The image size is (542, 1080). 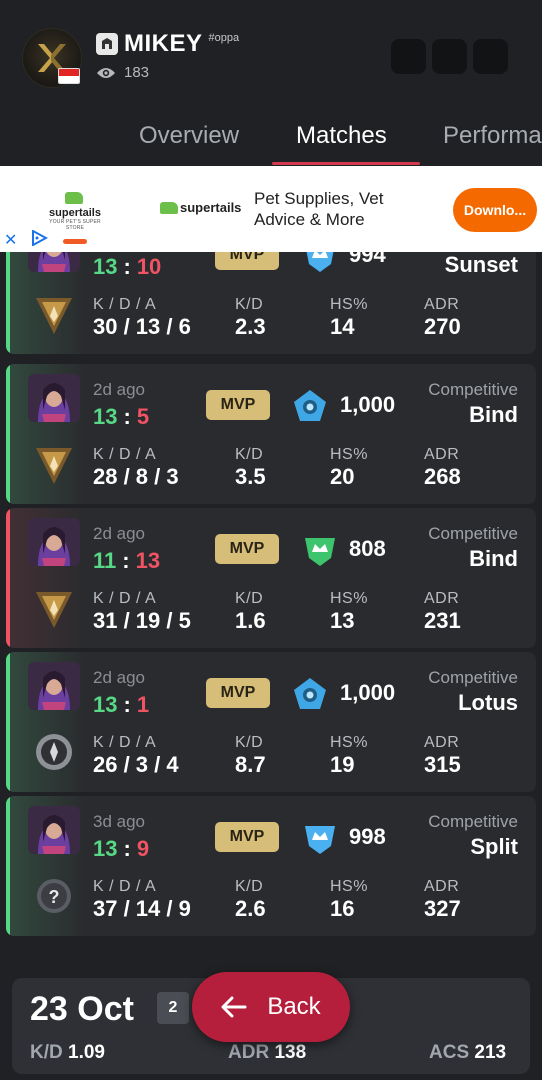 I want to click on kda-value: 30 / 13 / 6, so click(x=142, y=326).